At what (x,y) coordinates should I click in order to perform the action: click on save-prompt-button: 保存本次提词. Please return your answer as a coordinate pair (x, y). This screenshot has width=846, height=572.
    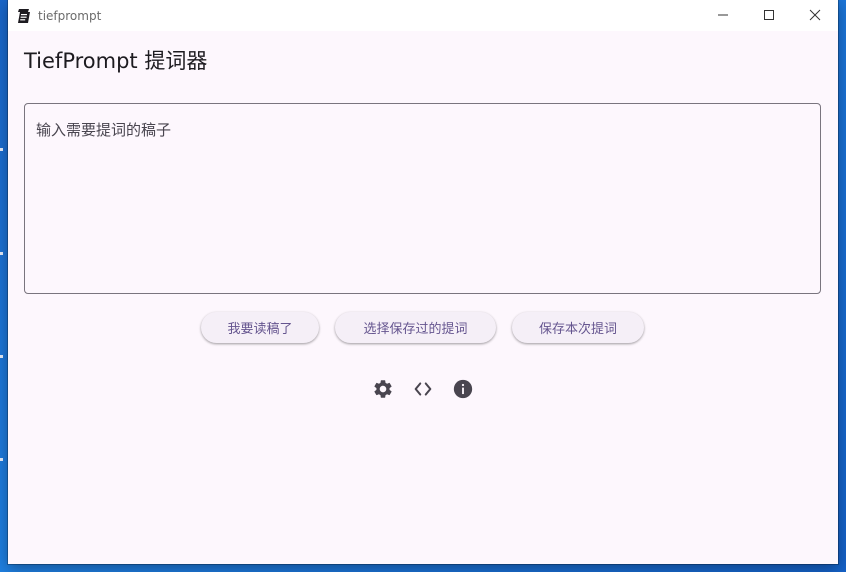
    Looking at the image, I should click on (578, 327).